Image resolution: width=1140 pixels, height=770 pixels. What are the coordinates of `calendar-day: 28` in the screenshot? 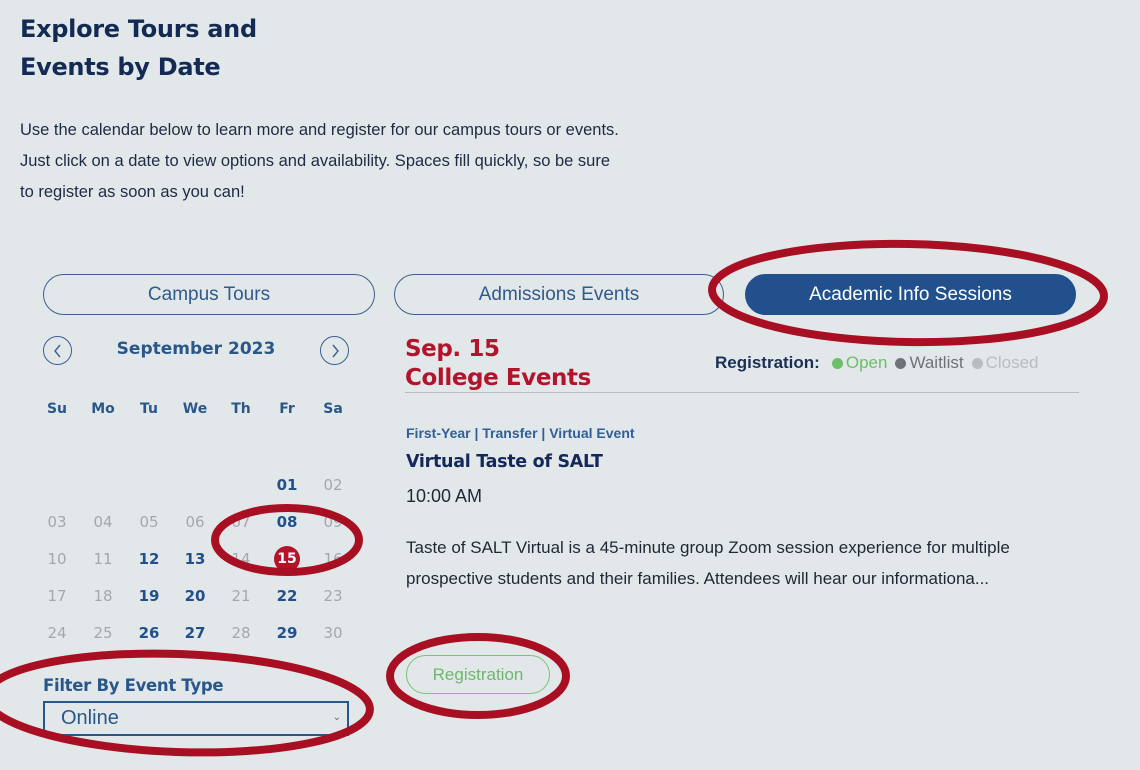 It's located at (241, 632).